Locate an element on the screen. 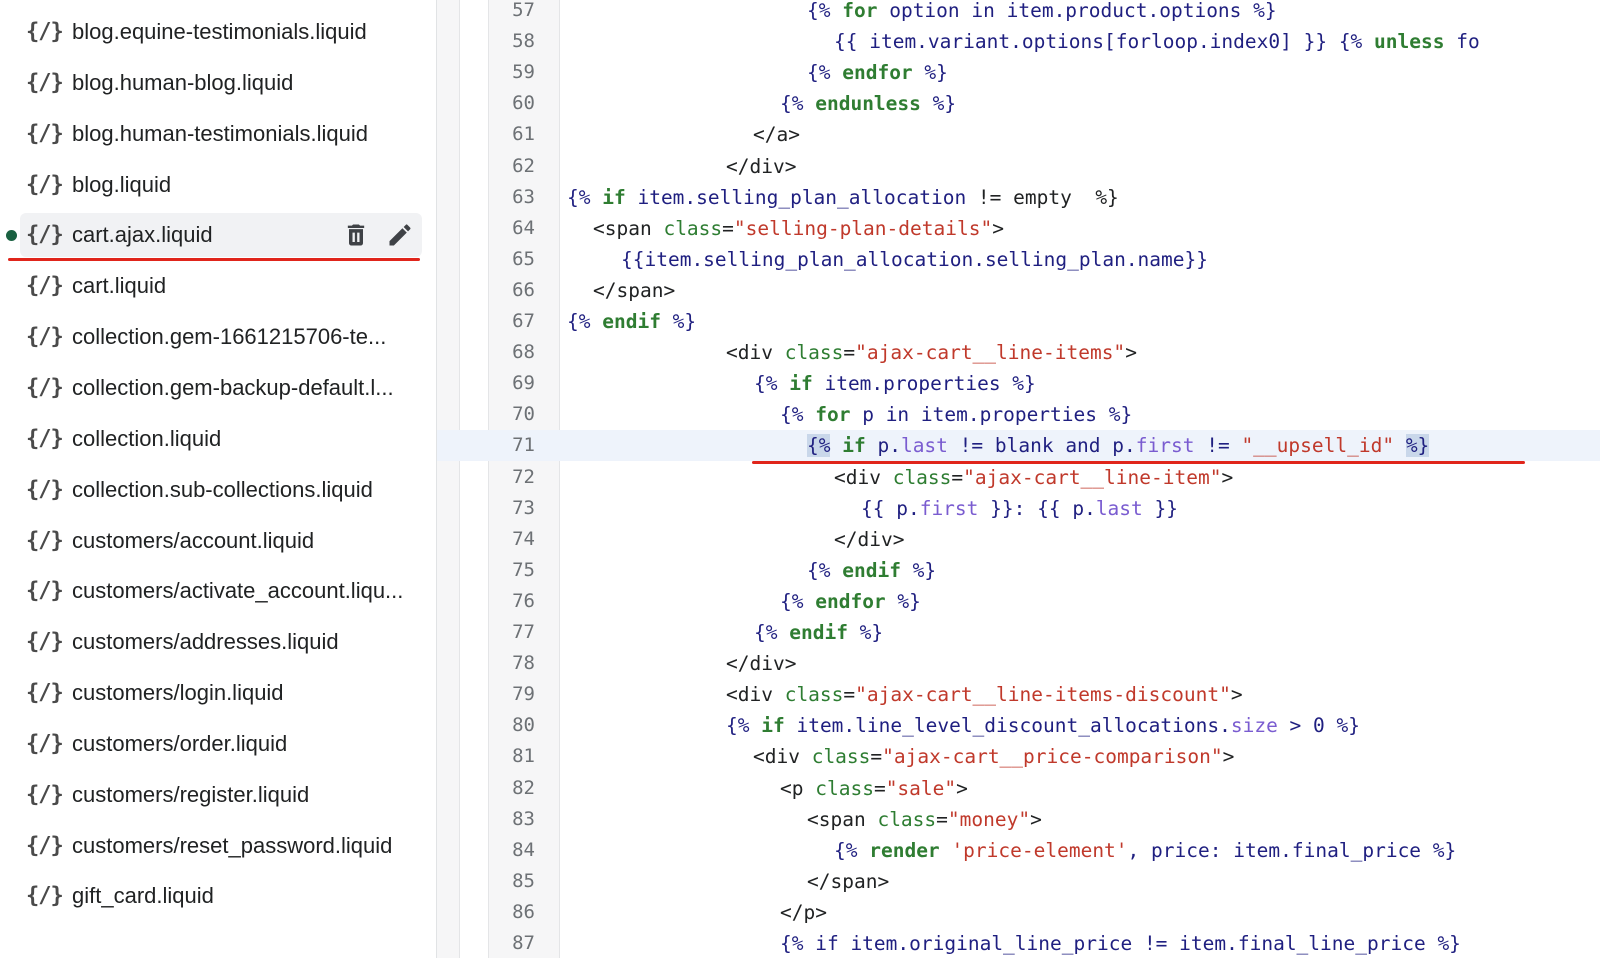 The height and width of the screenshot is (958, 1600). code-text: {% if item.properties %} is located at coordinates (895, 383).